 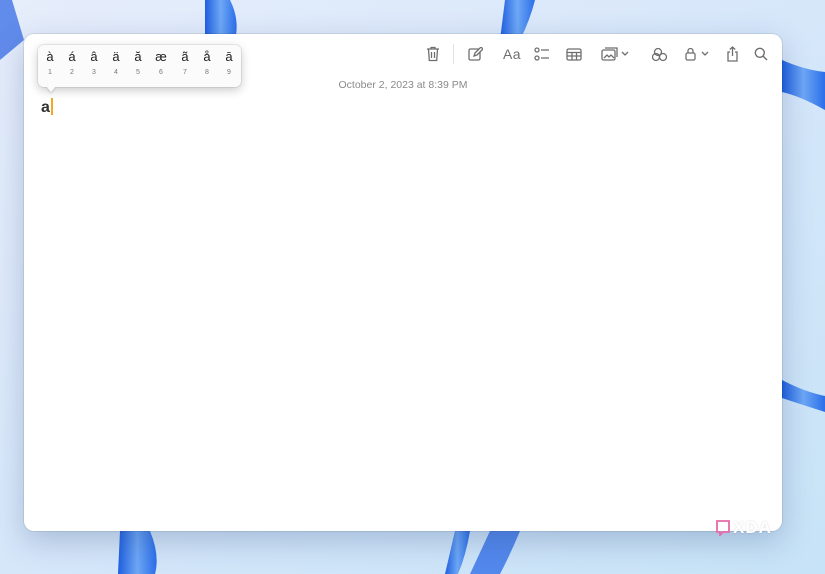 I want to click on compose-icon, so click(x=475, y=54).